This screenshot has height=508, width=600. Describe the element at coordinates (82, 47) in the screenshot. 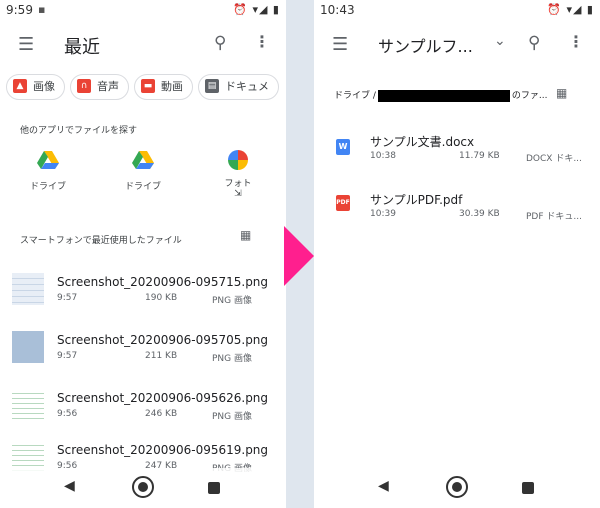

I see `page-title: 最近` at that location.